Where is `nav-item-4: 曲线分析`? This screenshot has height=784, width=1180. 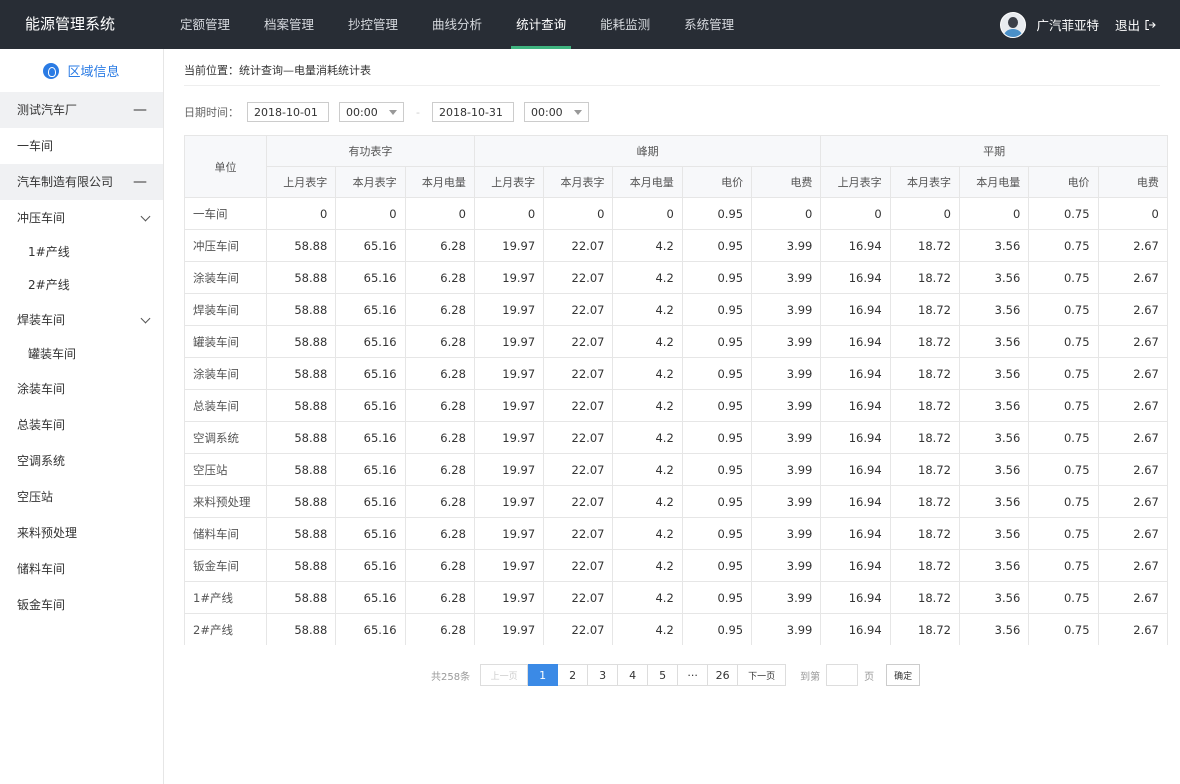
nav-item-4: 曲线分析 is located at coordinates (457, 24).